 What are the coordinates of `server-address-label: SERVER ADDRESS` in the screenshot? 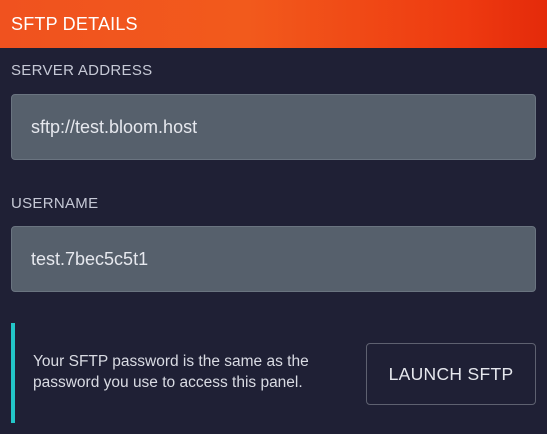 It's located at (82, 70).